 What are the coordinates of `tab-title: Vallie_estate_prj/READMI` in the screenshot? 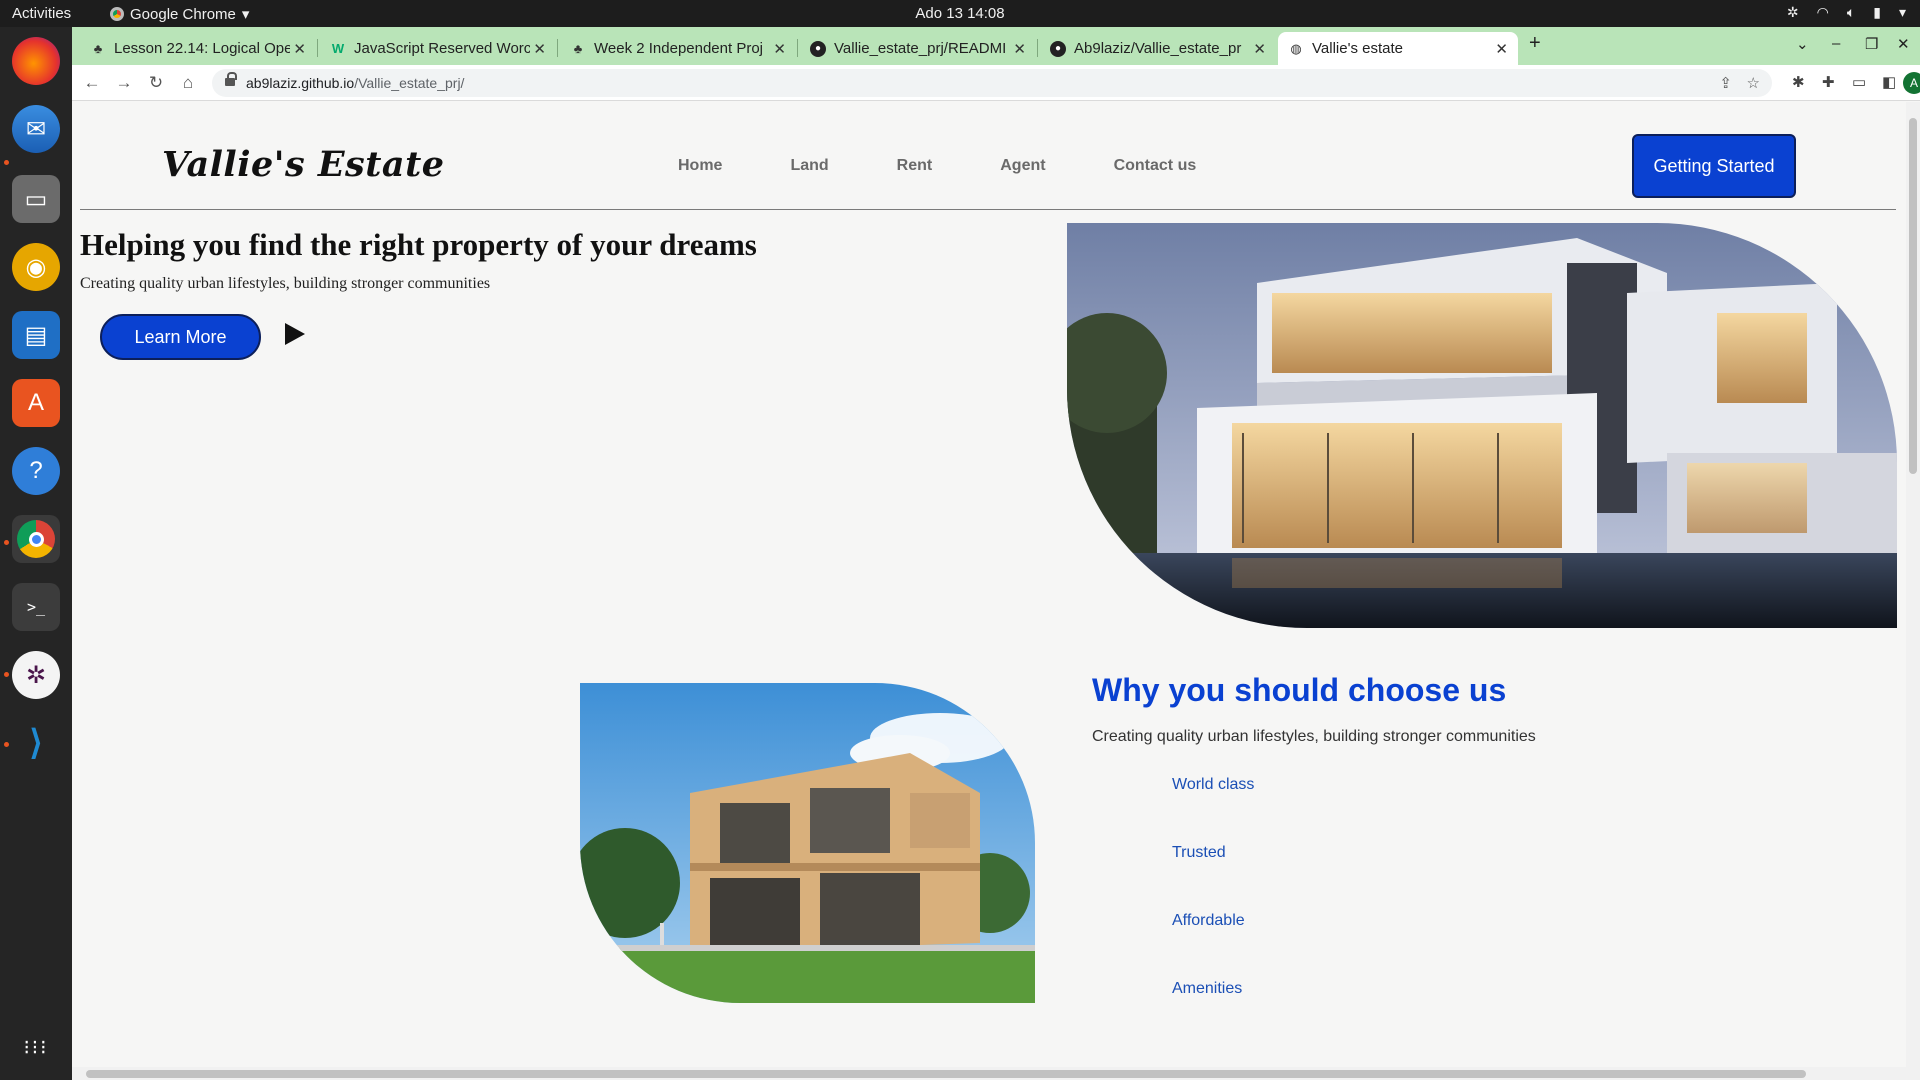 It's located at (920, 48).